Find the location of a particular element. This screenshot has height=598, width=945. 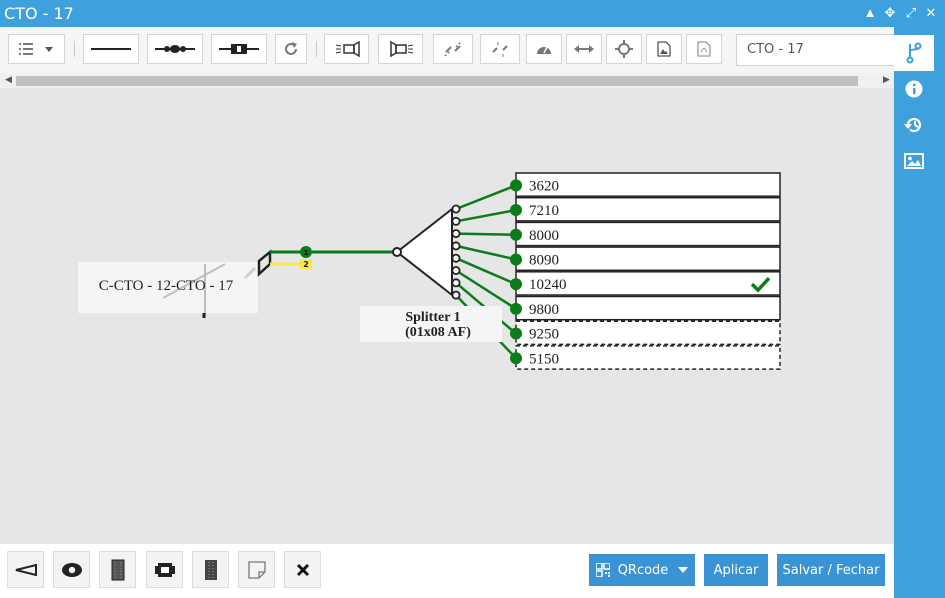

line-tool-button is located at coordinates (111, 49).